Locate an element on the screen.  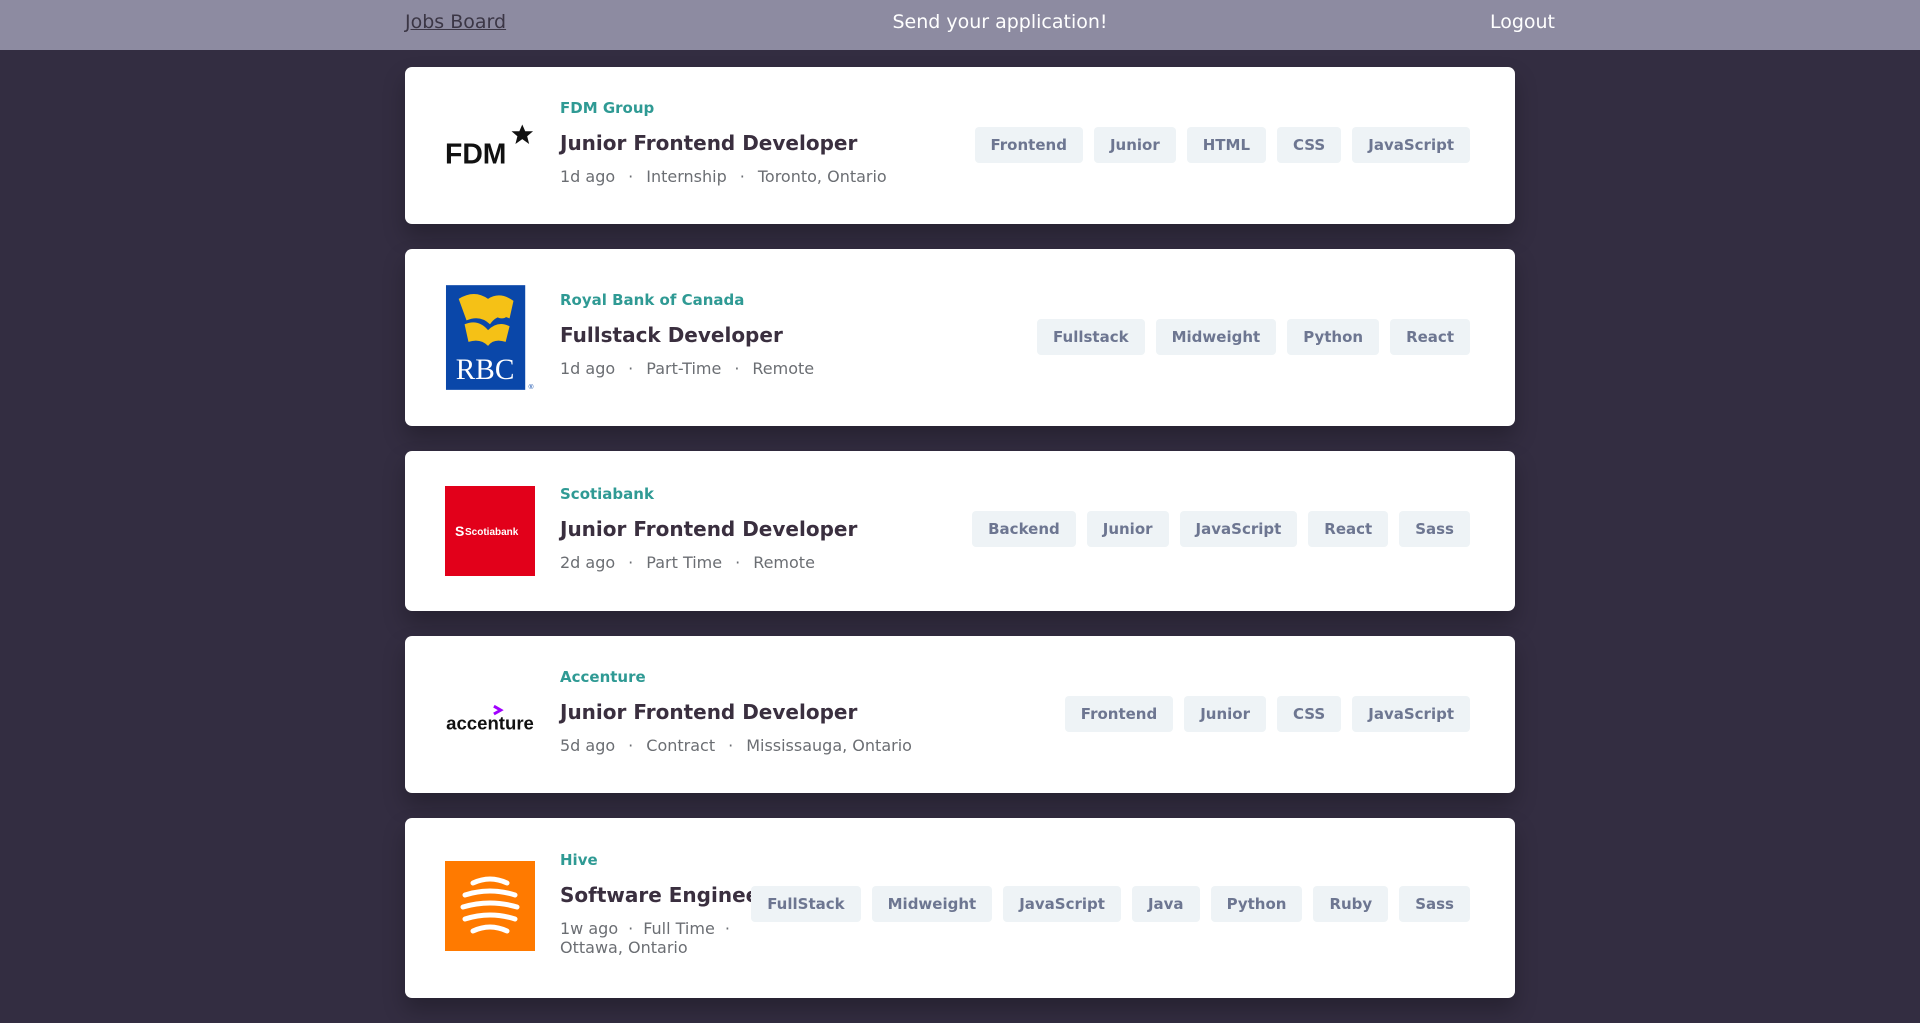
job-tags: Backend Junior JavaScript React Sass is located at coordinates (1221, 529).